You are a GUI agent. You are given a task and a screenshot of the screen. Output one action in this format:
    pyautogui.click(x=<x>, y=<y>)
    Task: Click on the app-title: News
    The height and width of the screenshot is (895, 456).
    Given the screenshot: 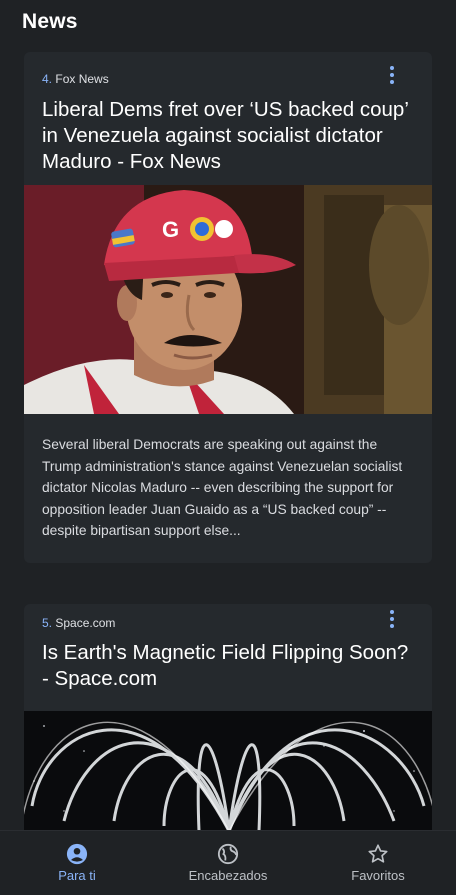 What is the action you would take?
    pyautogui.click(x=50, y=21)
    